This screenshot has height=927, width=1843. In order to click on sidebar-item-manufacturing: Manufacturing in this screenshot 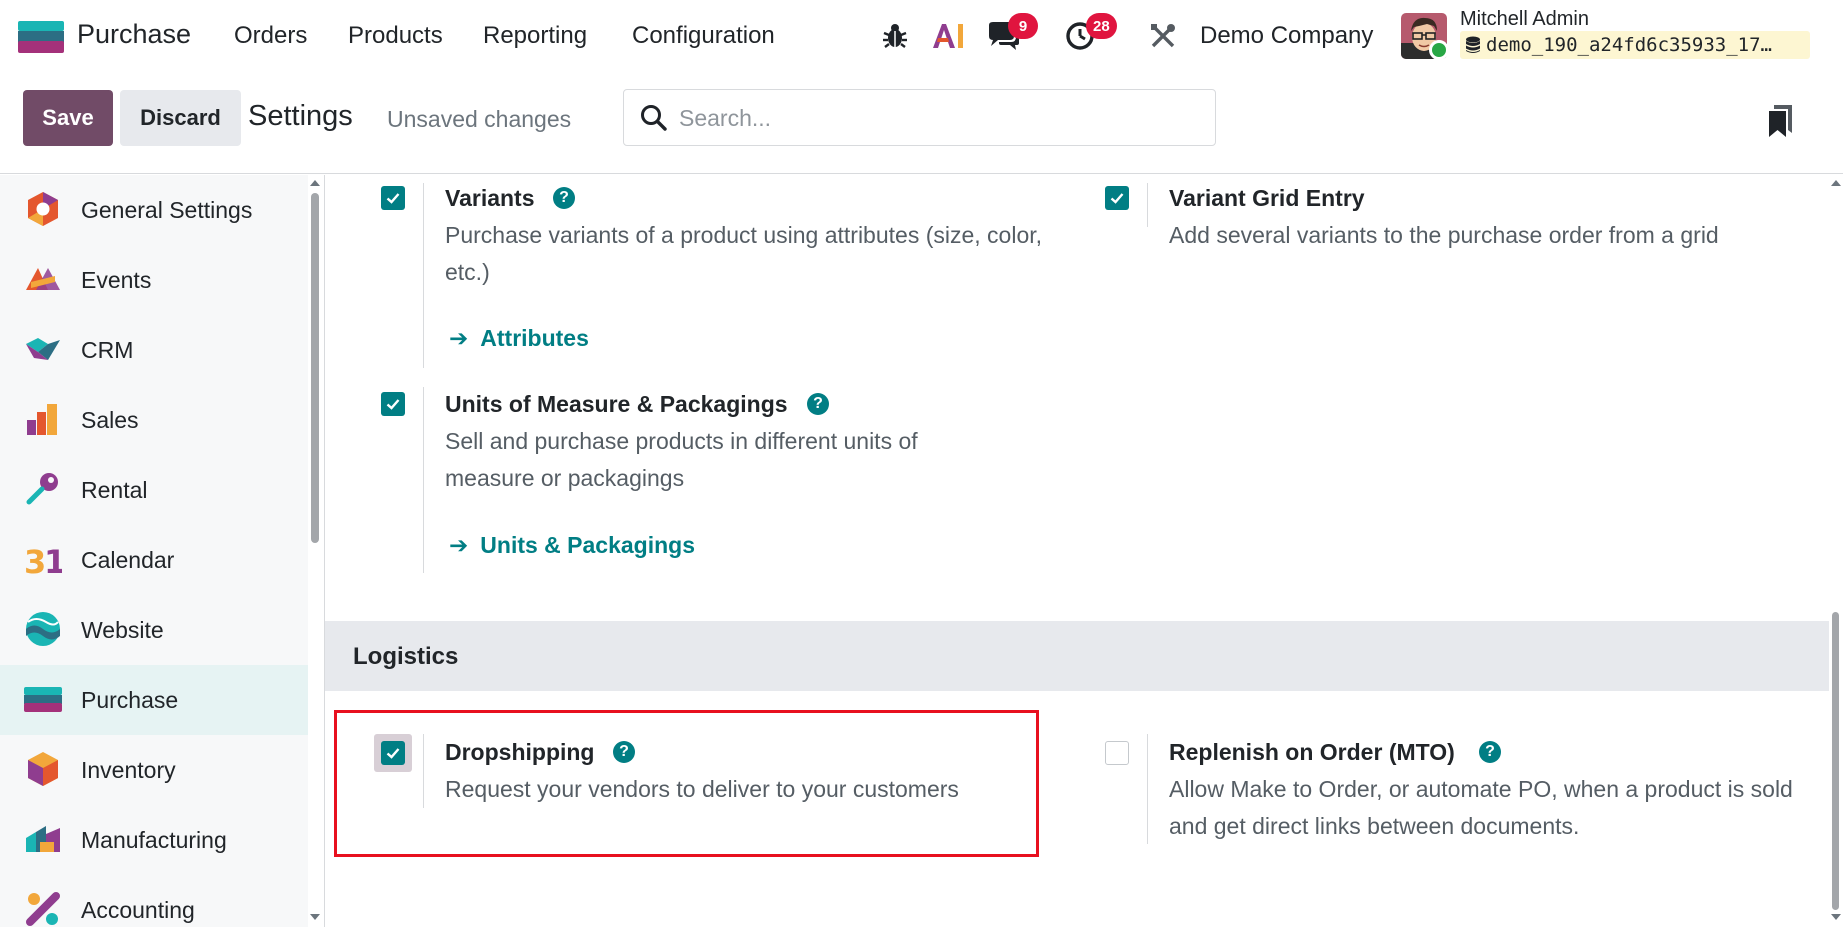, I will do `click(154, 840)`.